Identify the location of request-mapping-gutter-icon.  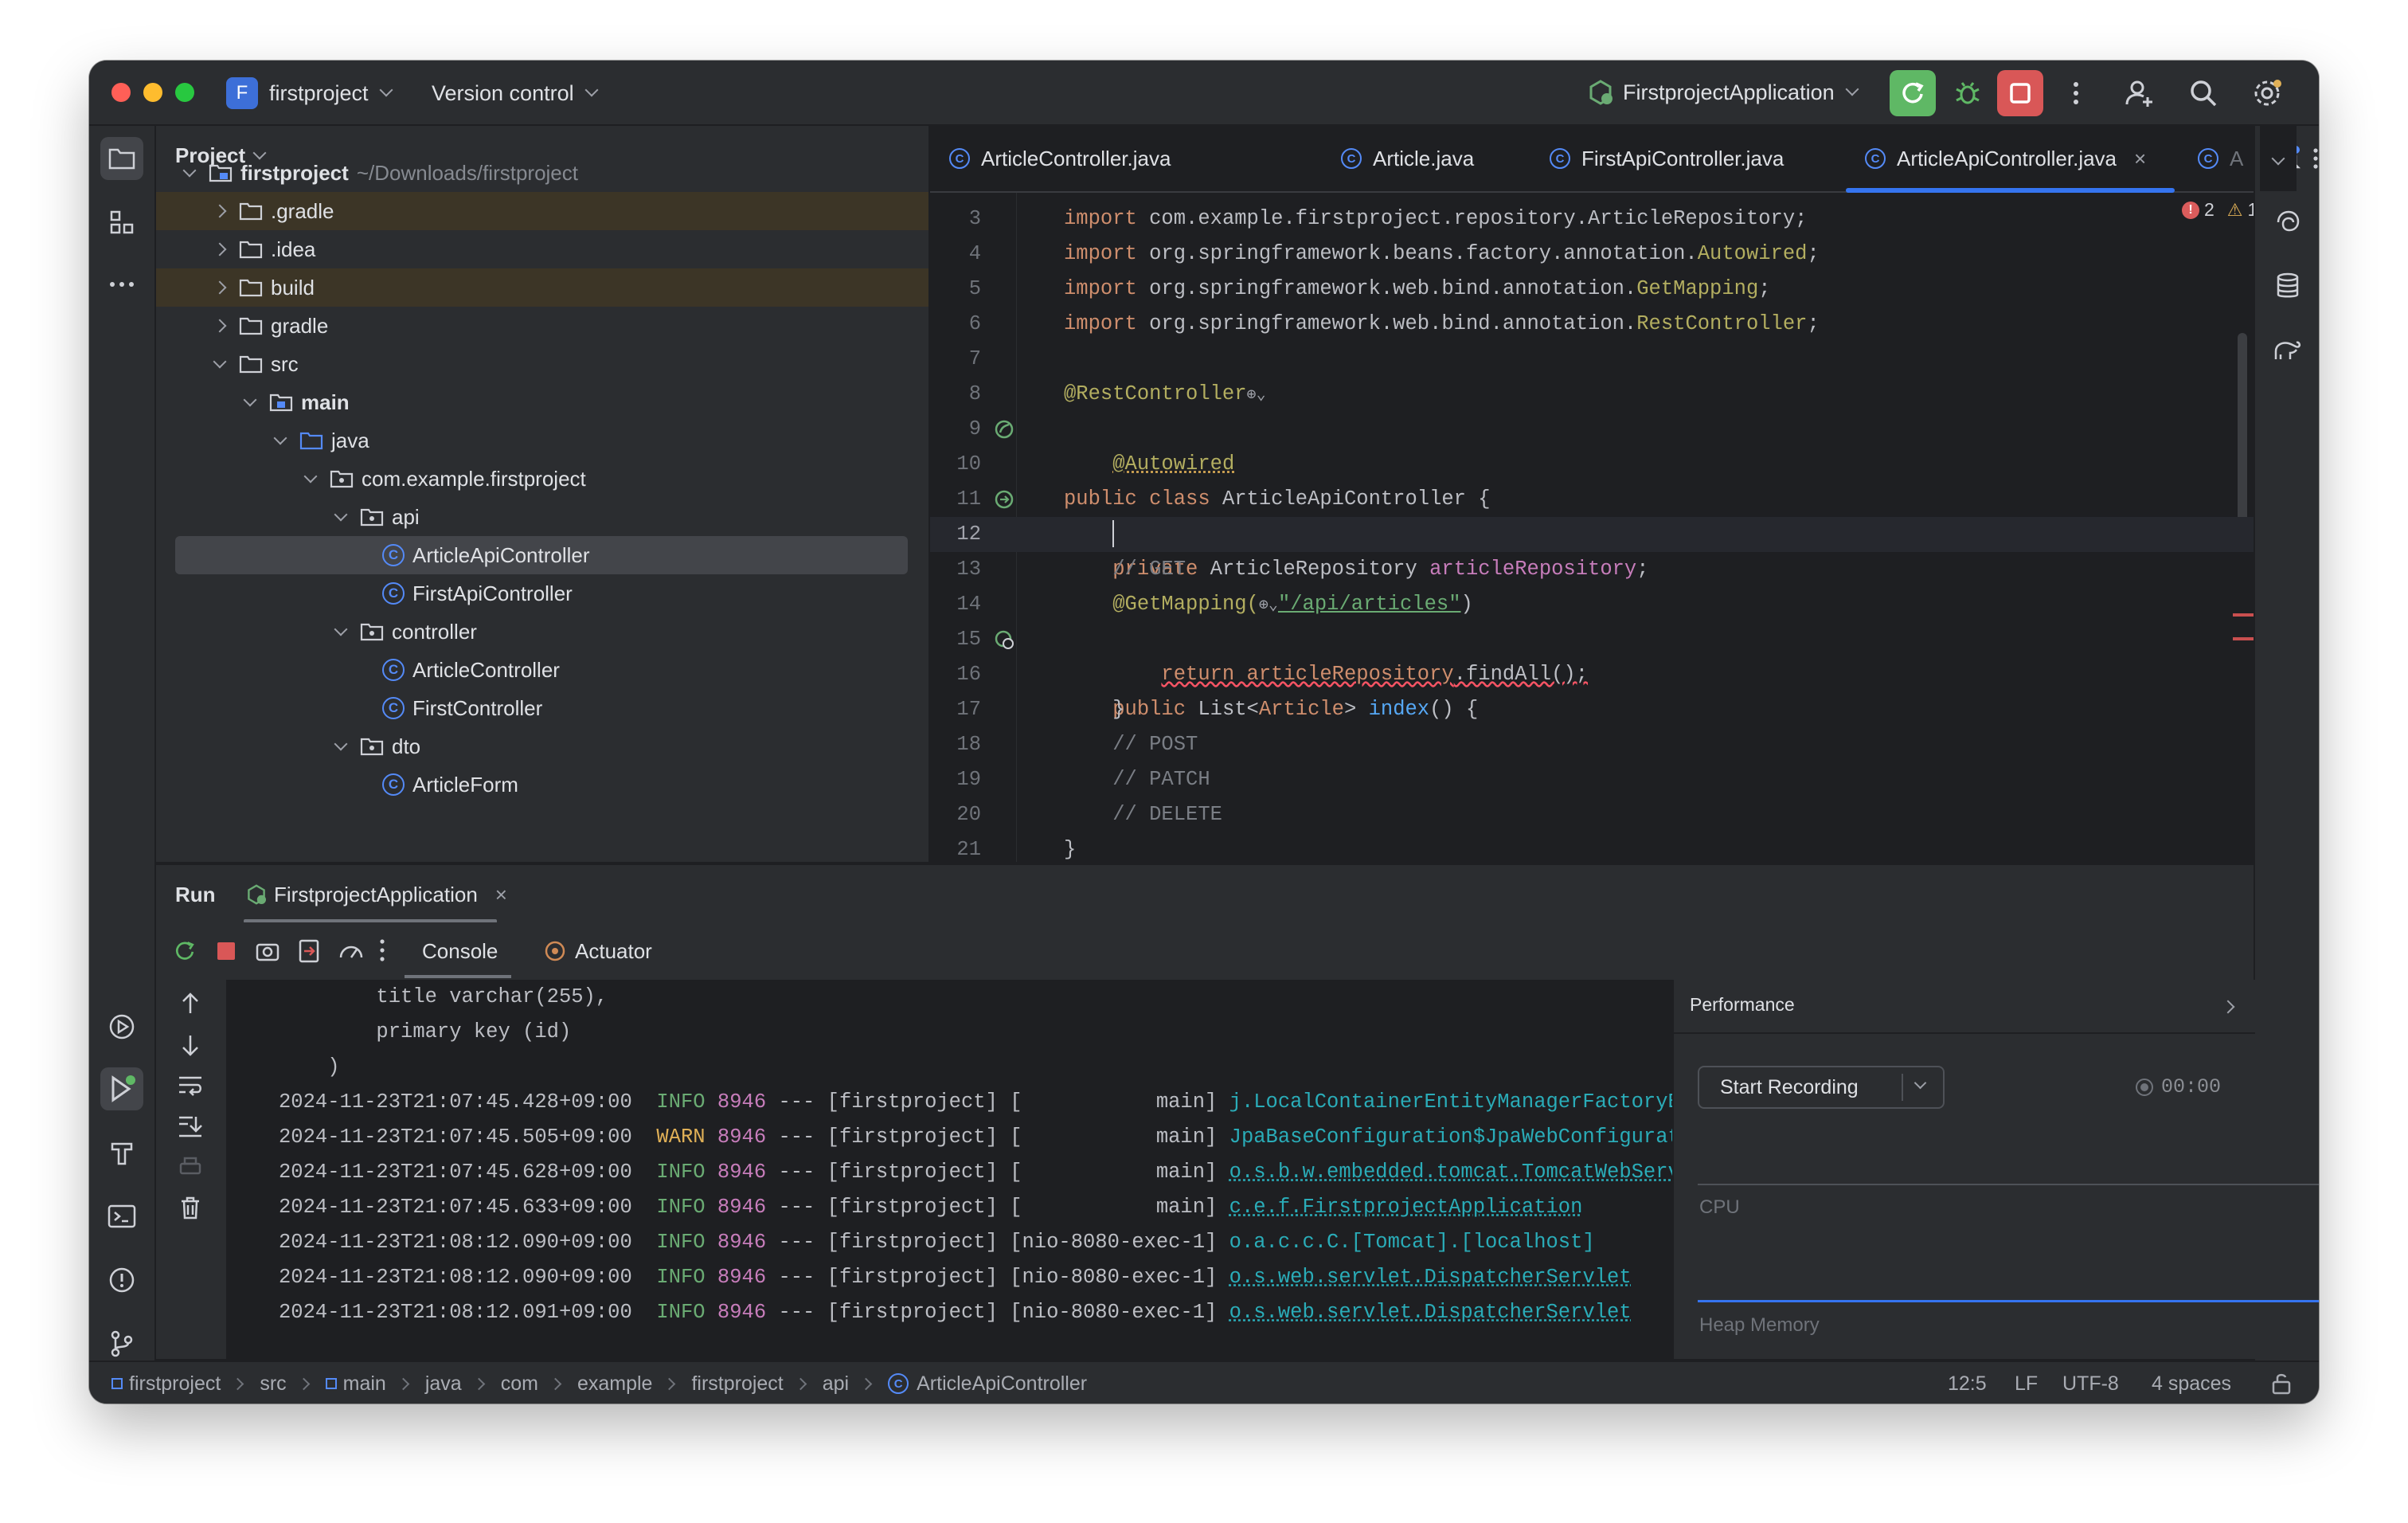
(1004, 639).